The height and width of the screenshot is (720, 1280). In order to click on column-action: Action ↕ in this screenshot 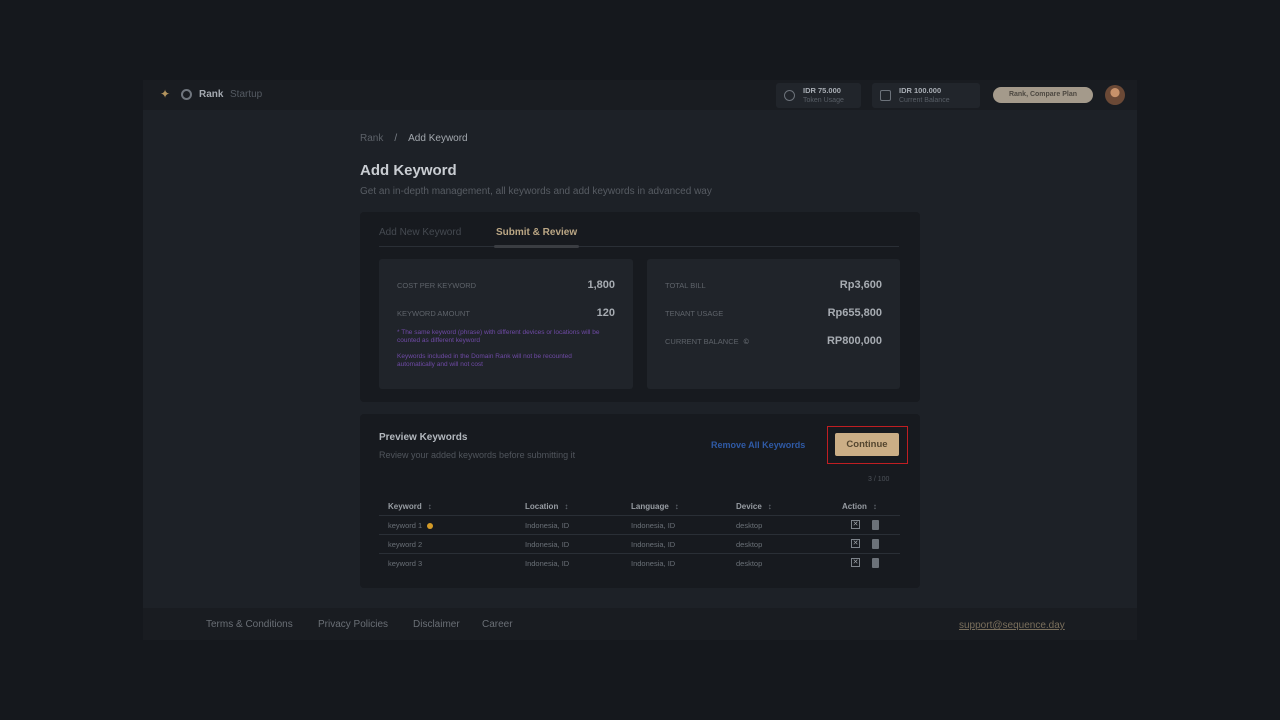, I will do `click(859, 506)`.